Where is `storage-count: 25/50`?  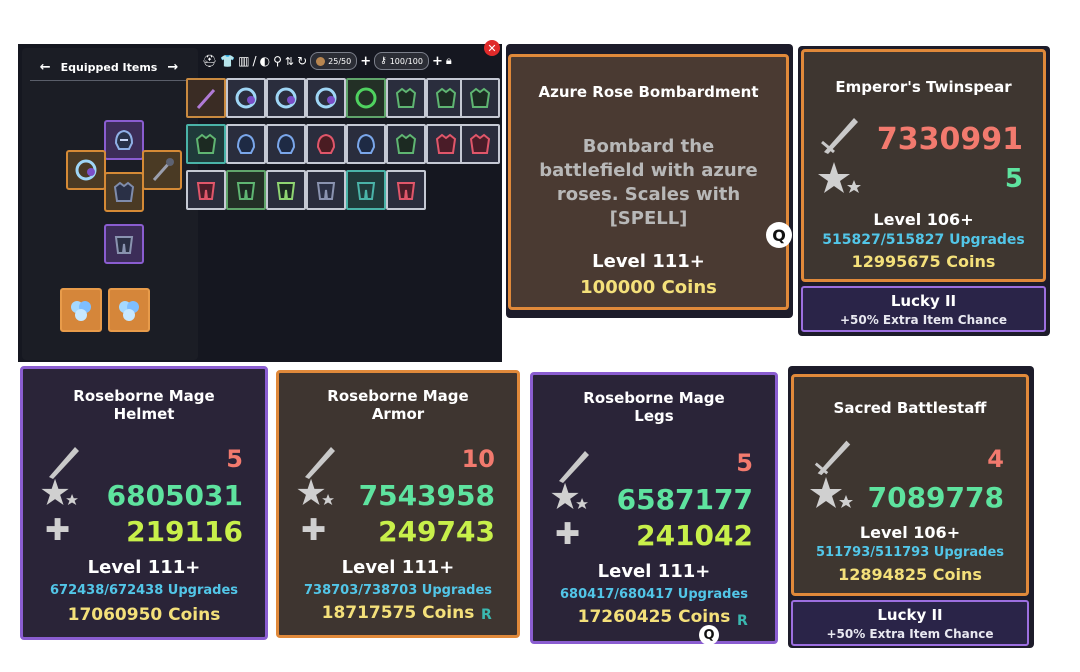 storage-count: 25/50 is located at coordinates (340, 61).